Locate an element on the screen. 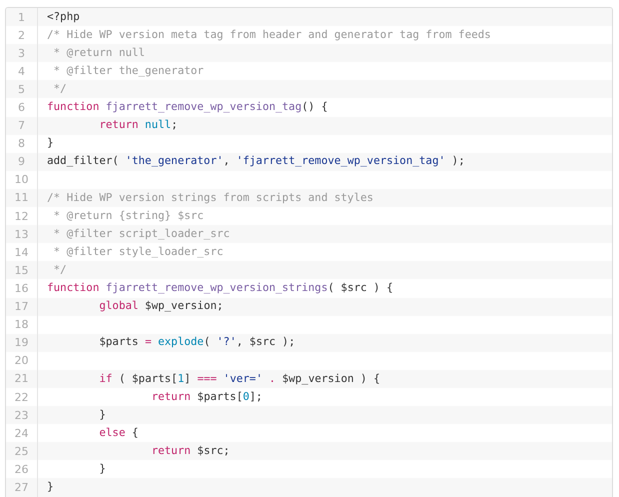 Image resolution: width=619 pixels, height=497 pixels. line-number: 19 is located at coordinates (21, 342).